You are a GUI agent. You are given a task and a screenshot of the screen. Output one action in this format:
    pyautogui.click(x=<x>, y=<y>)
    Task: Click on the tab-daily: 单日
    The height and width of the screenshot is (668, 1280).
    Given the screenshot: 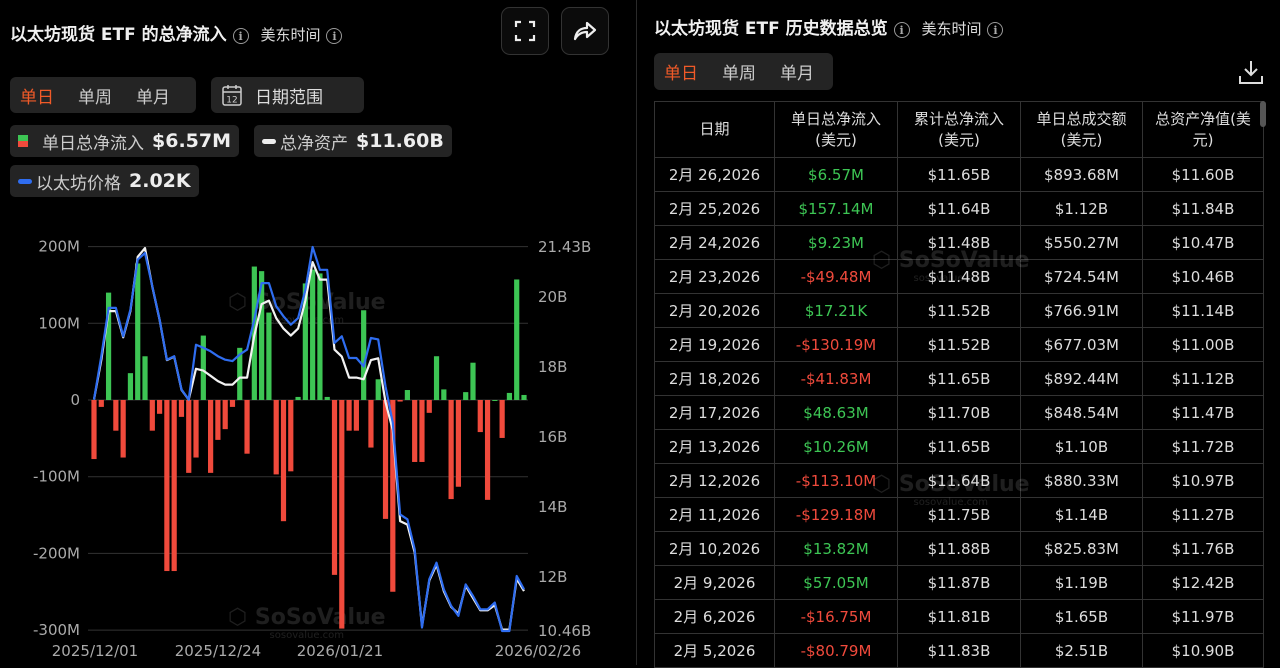 What is the action you would take?
    pyautogui.click(x=681, y=71)
    